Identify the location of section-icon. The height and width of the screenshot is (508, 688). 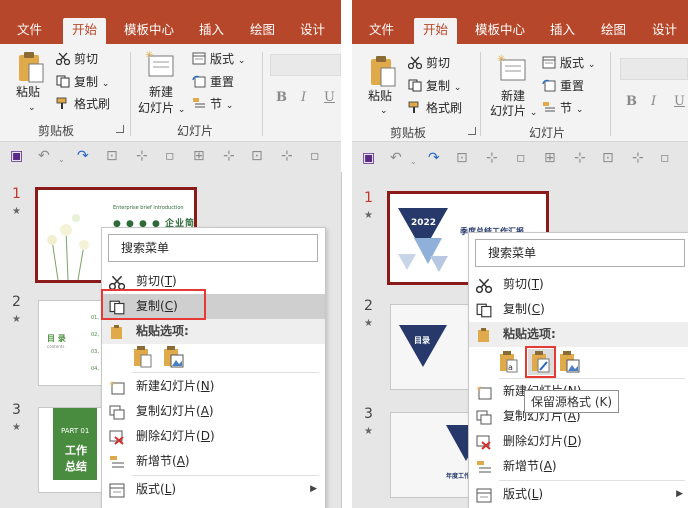
(549, 107).